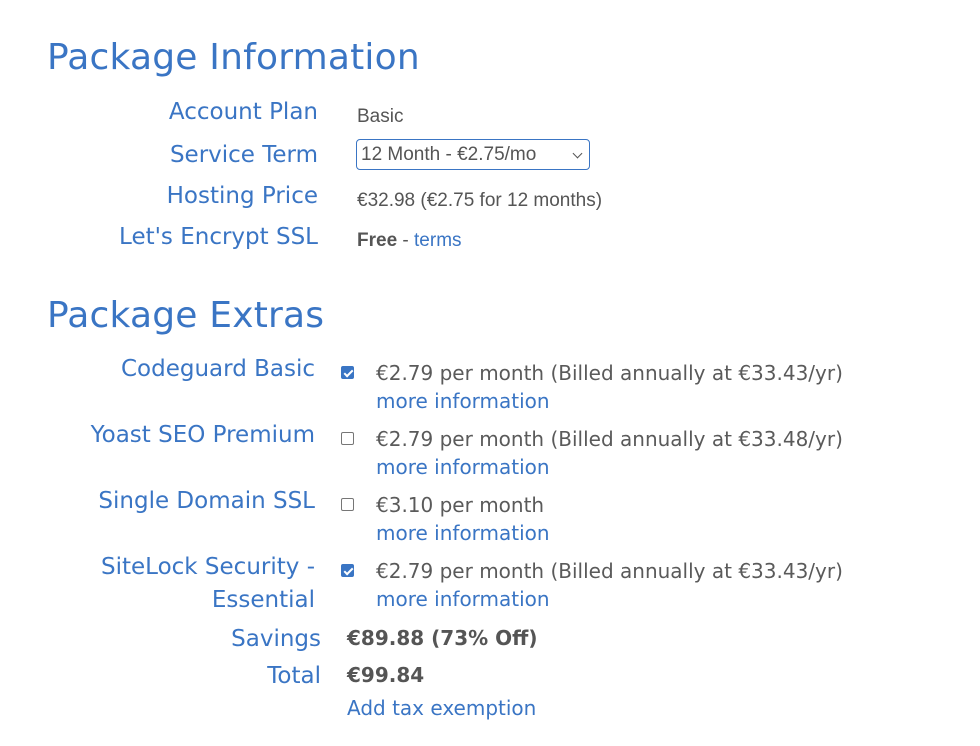 Image resolution: width=980 pixels, height=746 pixels. I want to click on service-term-select: 12 Month - €2.75/mo, so click(473, 154).